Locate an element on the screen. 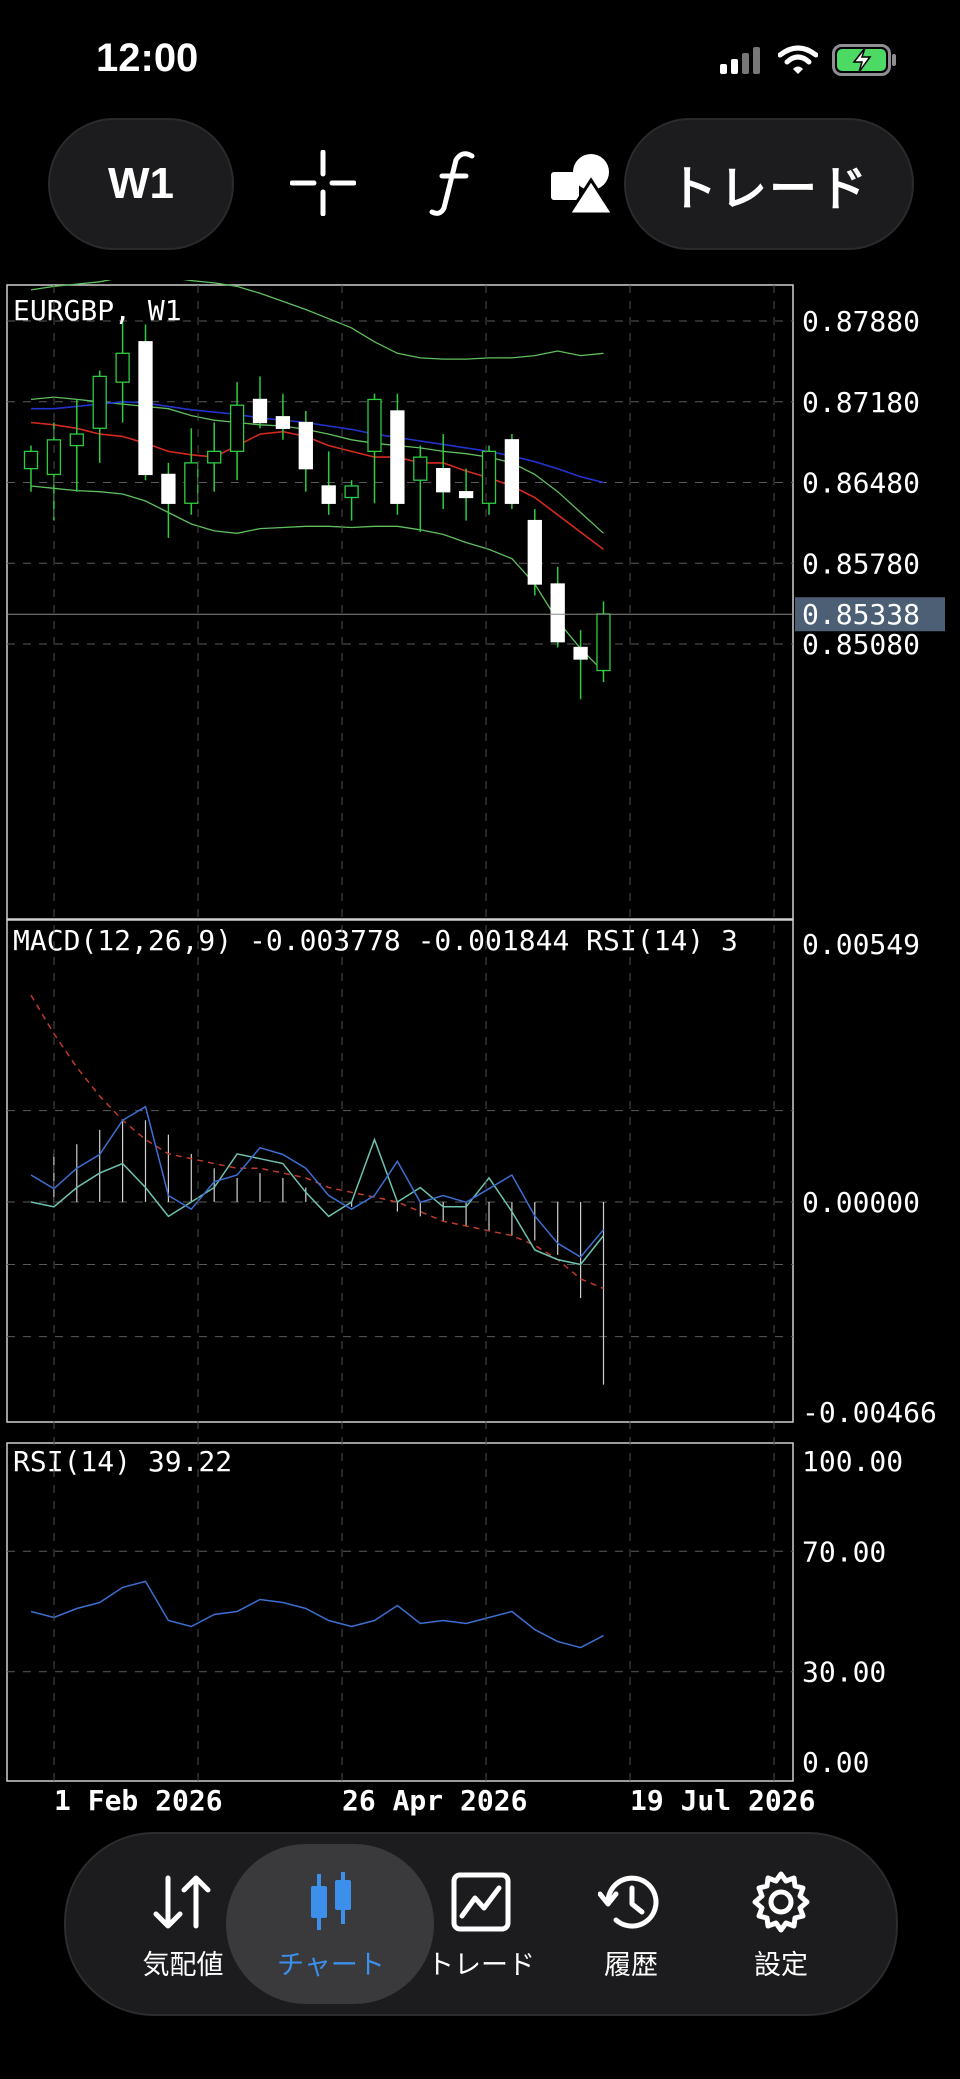  indicators-button is located at coordinates (453, 183).